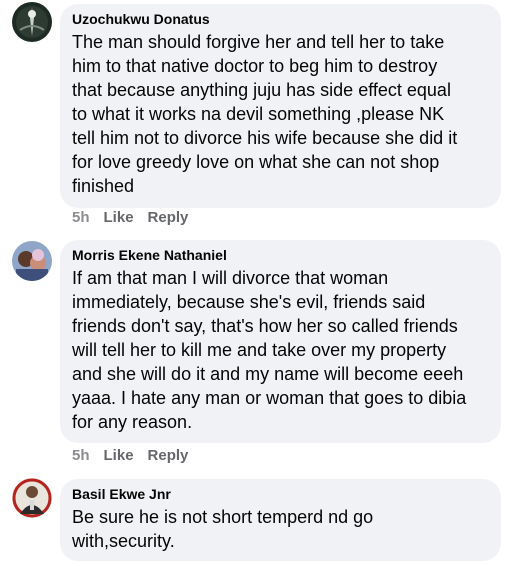 The image size is (514, 566). I want to click on comment-author: Basil Ekwe Jnr, so click(280, 494).